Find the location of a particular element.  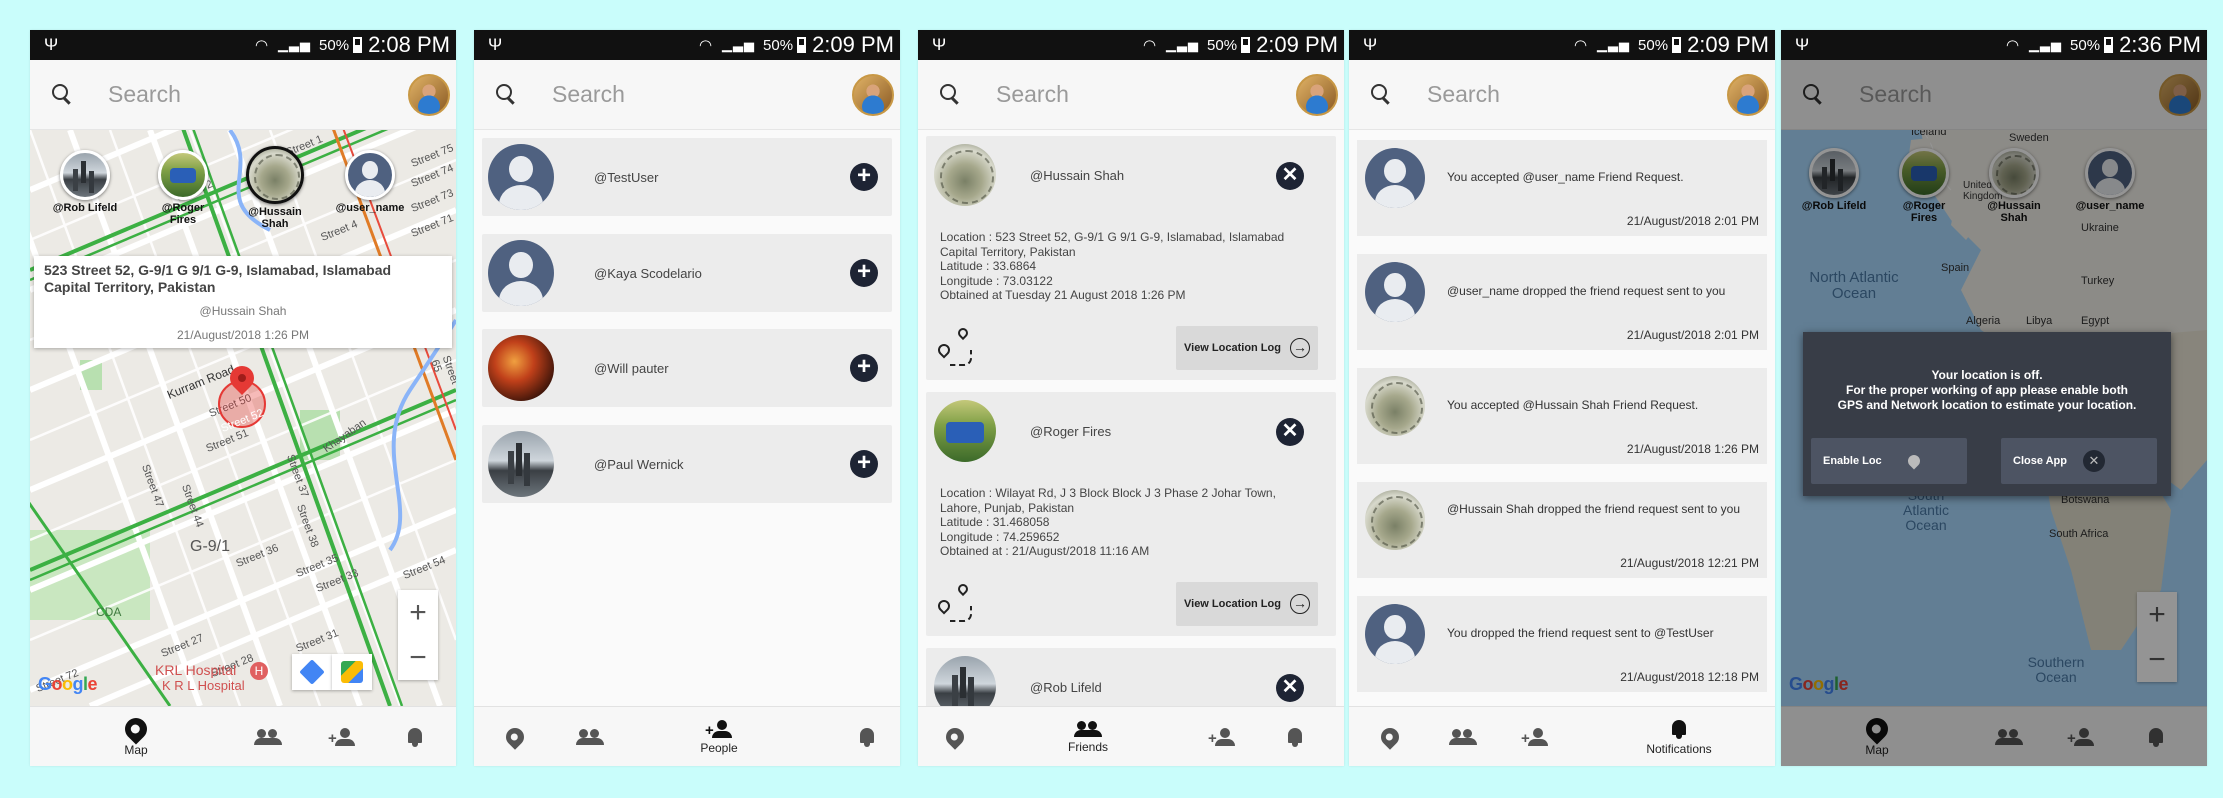

google-logo: Google is located at coordinates (68, 684).